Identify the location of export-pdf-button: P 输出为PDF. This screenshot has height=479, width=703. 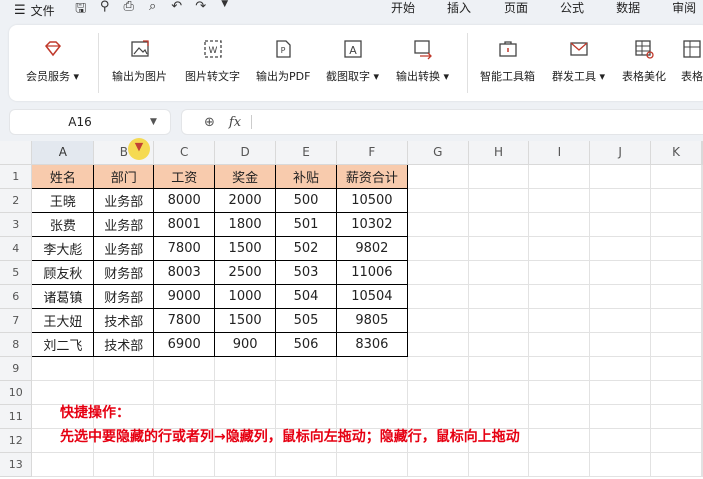
(283, 63).